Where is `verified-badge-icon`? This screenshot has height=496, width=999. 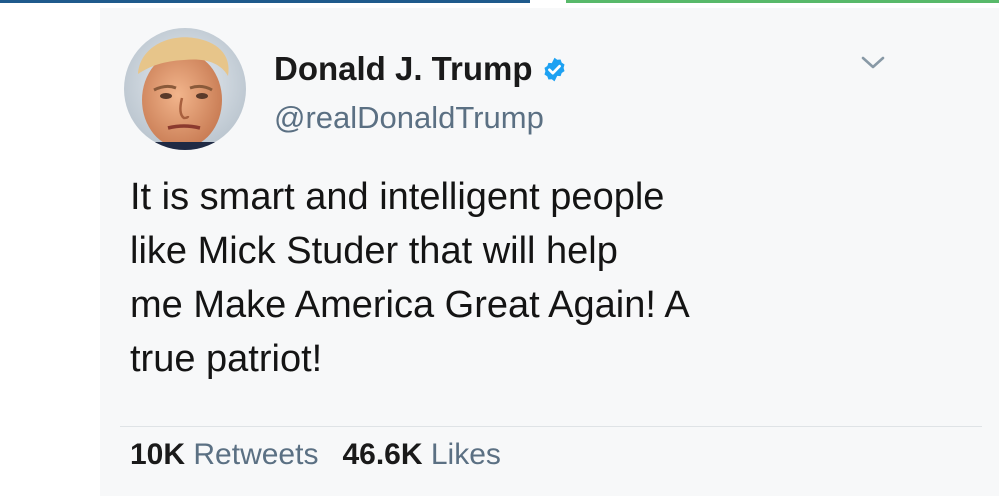 verified-badge-icon is located at coordinates (554, 69).